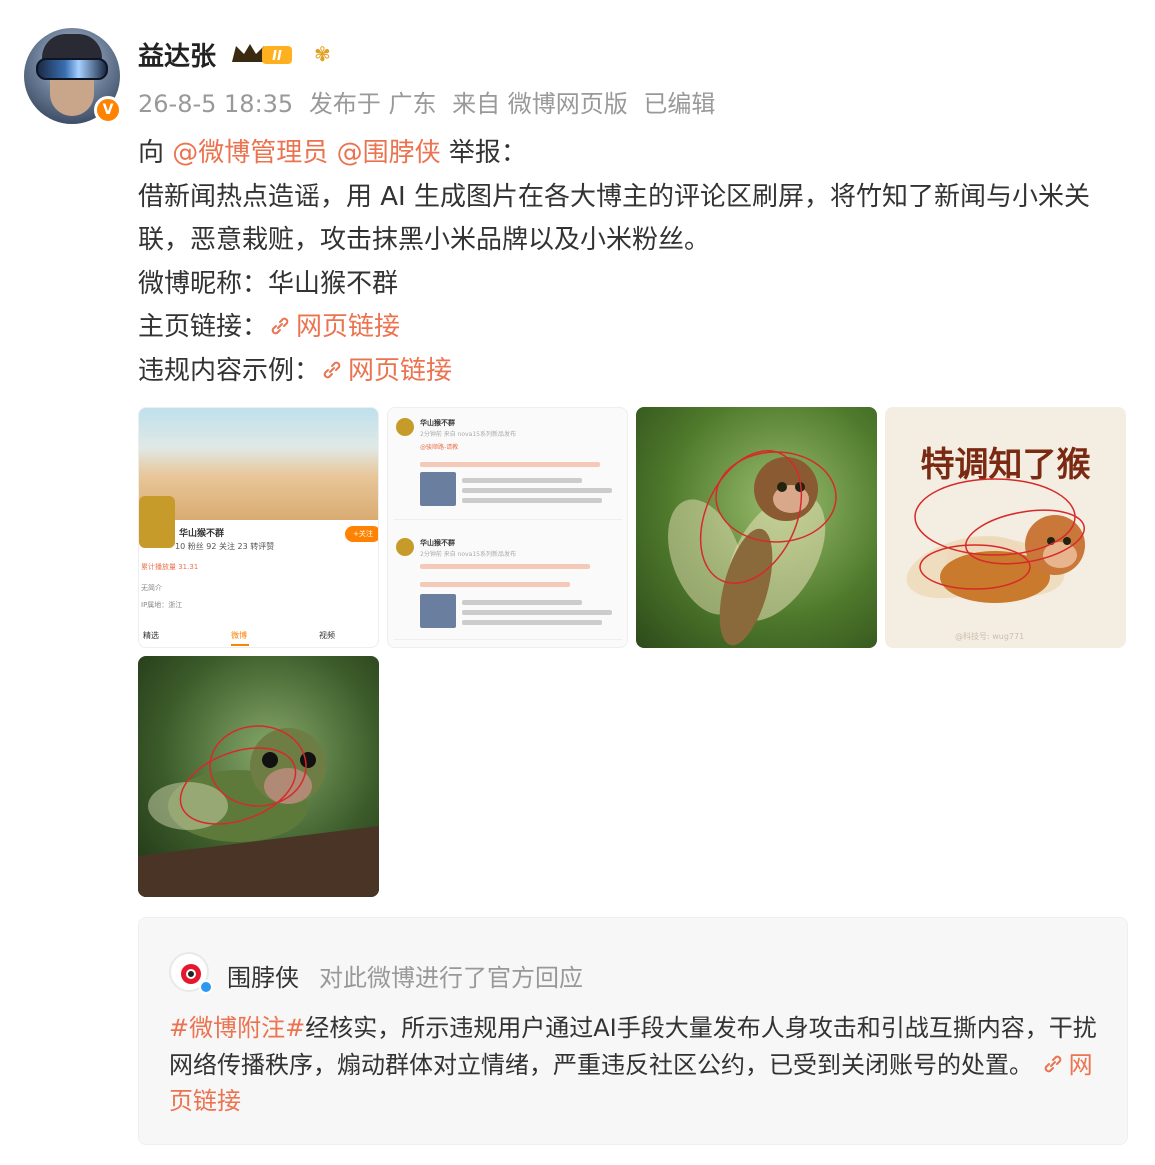 The width and height of the screenshot is (1155, 1165). Describe the element at coordinates (679, 104) in the screenshot. I see `post-edited: 已编辑` at that location.